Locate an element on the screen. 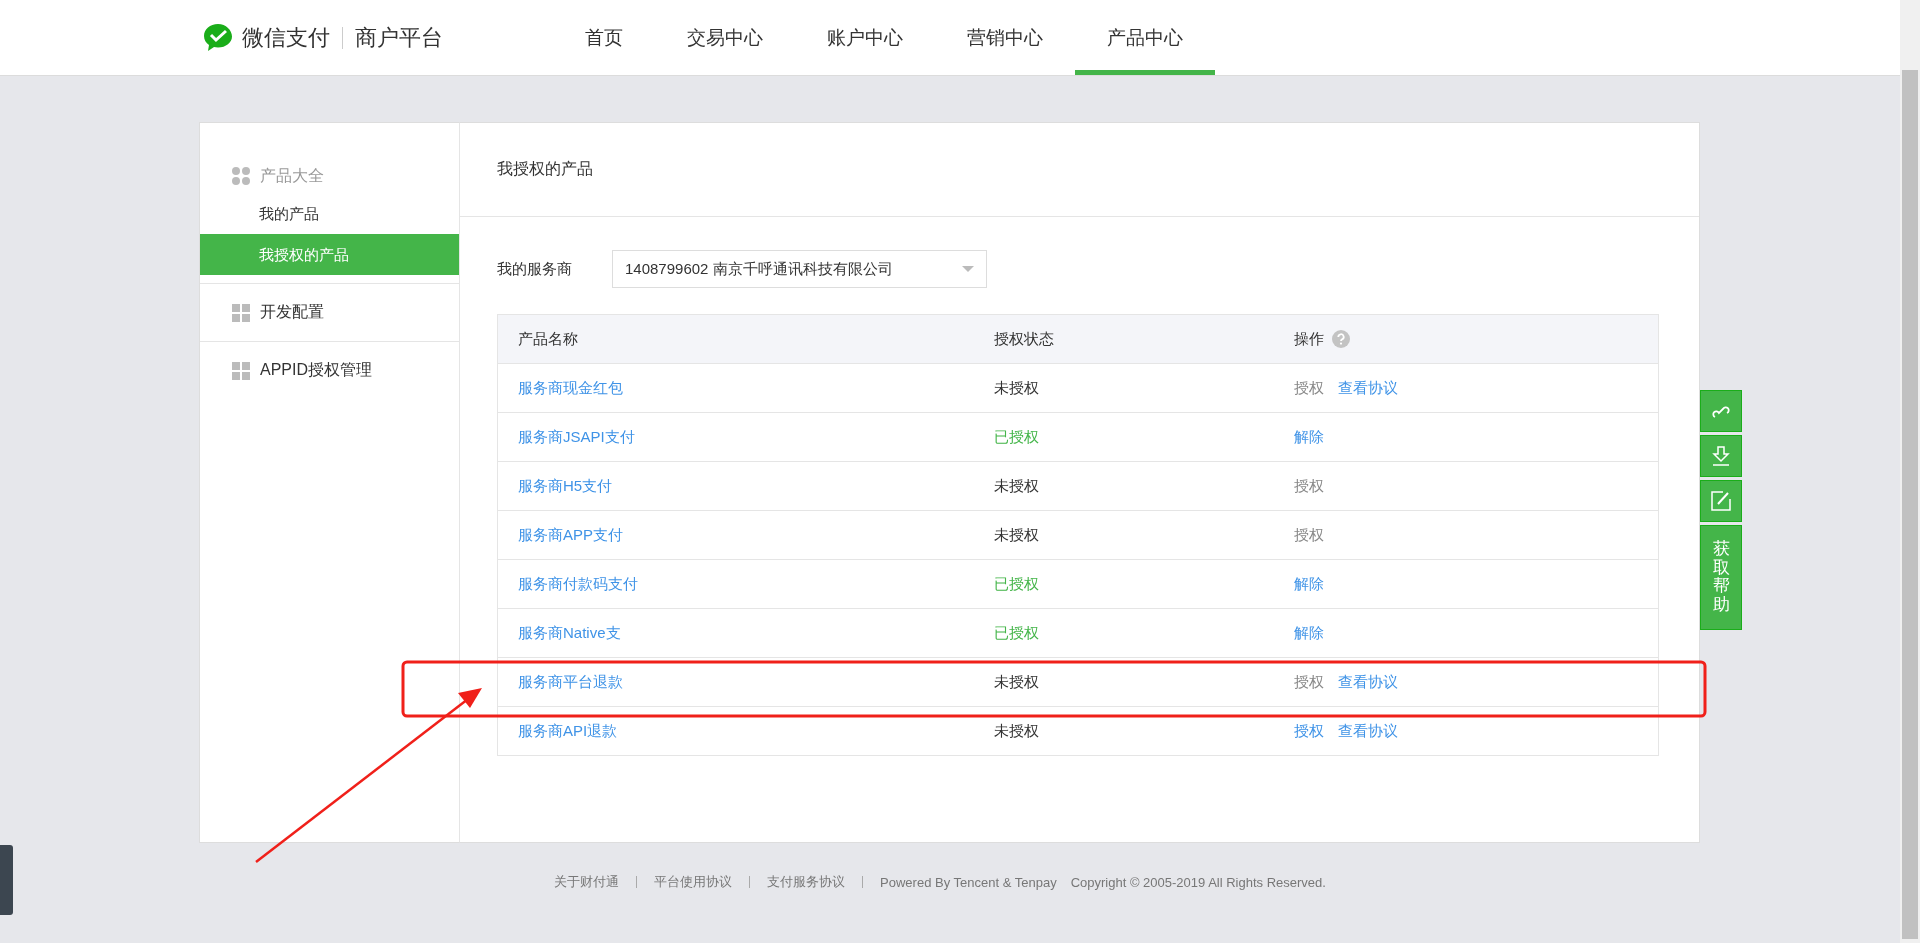 Image resolution: width=1920 pixels, height=943 pixels. product-link: 服务商API退款 is located at coordinates (568, 730).